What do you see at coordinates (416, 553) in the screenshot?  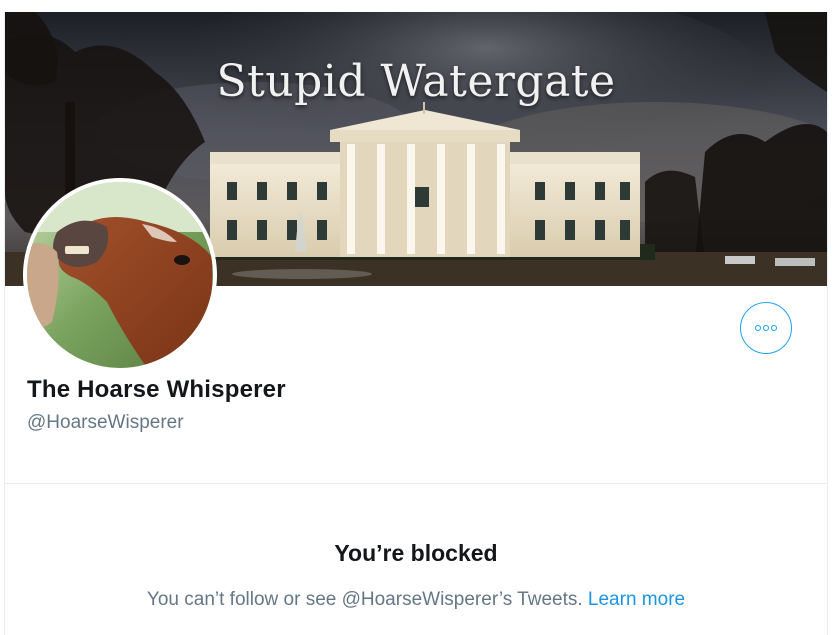 I see `blocked-title: You’re blocked` at bounding box center [416, 553].